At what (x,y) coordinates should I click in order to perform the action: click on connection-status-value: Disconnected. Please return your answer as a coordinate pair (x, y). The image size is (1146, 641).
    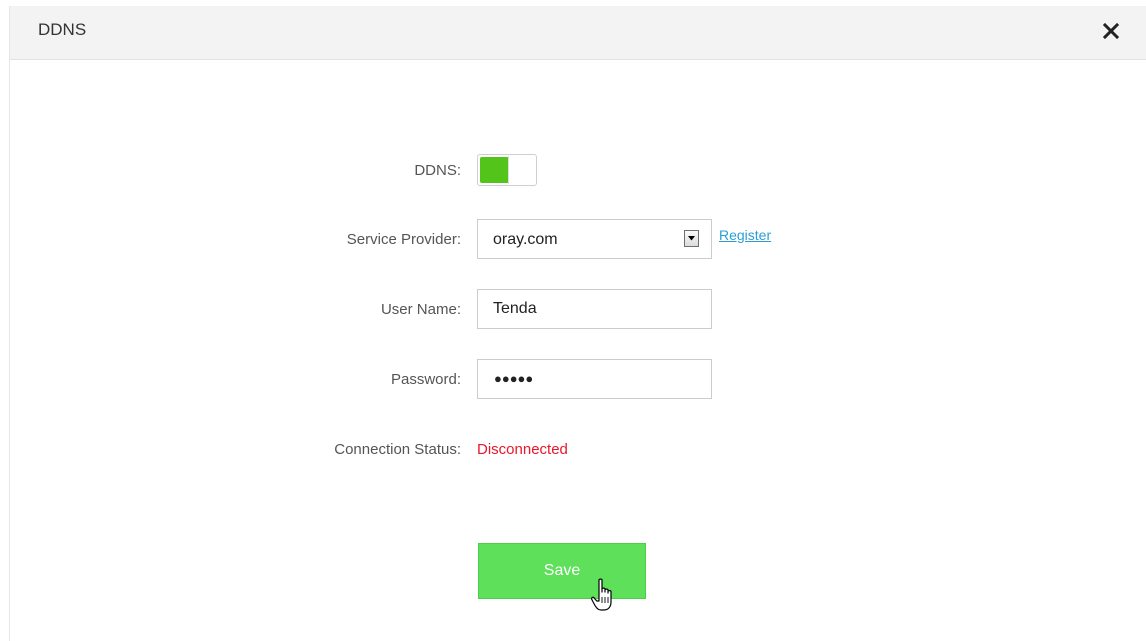
    Looking at the image, I should click on (522, 449).